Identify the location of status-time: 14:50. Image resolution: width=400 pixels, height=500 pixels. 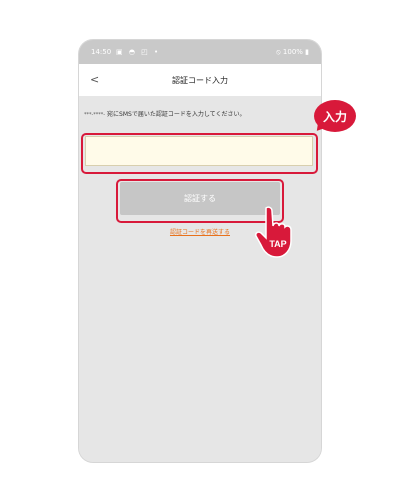
(101, 52).